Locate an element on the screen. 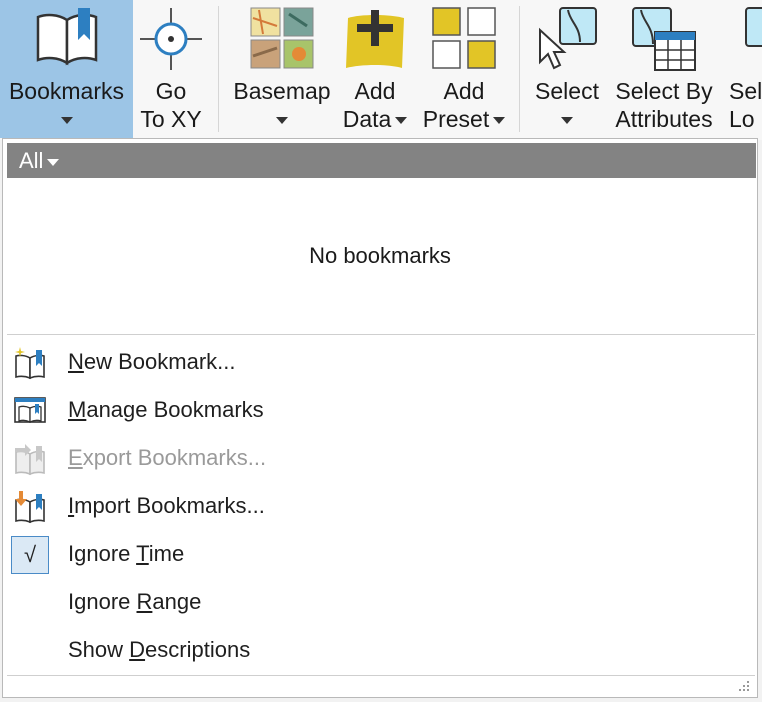  crosshair-target-icon is located at coordinates (171, 42).